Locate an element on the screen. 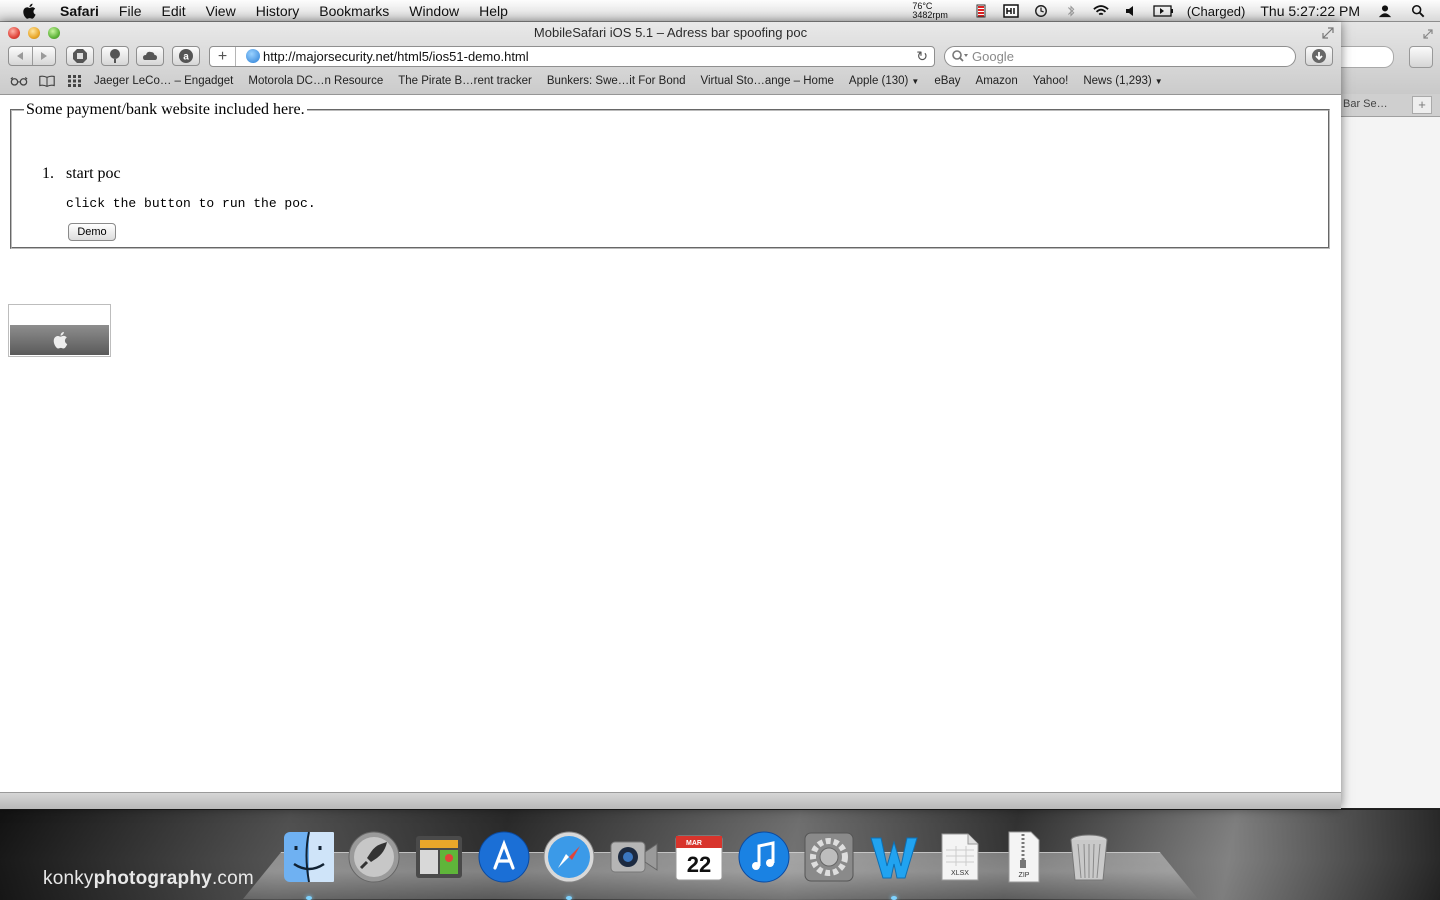  xlsx-document-icon: XLSX is located at coordinates (960, 857).